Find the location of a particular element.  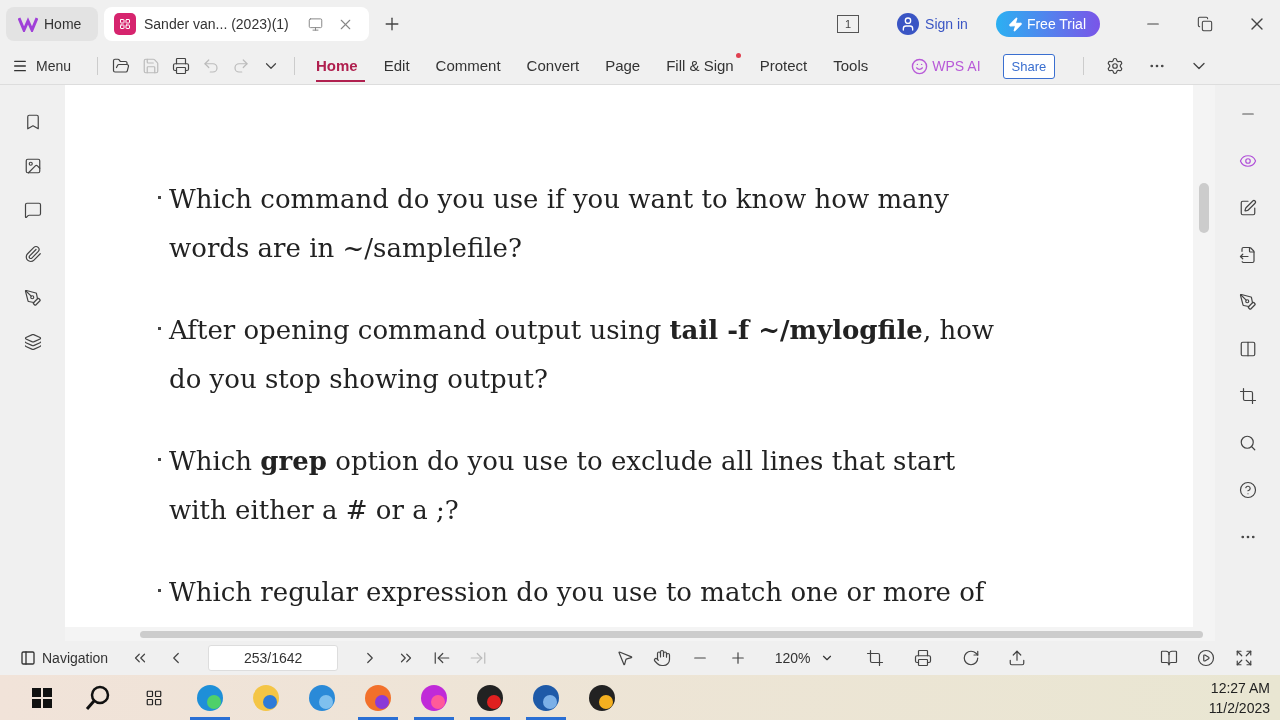

ribbon-tab: Home is located at coordinates (340, 66).